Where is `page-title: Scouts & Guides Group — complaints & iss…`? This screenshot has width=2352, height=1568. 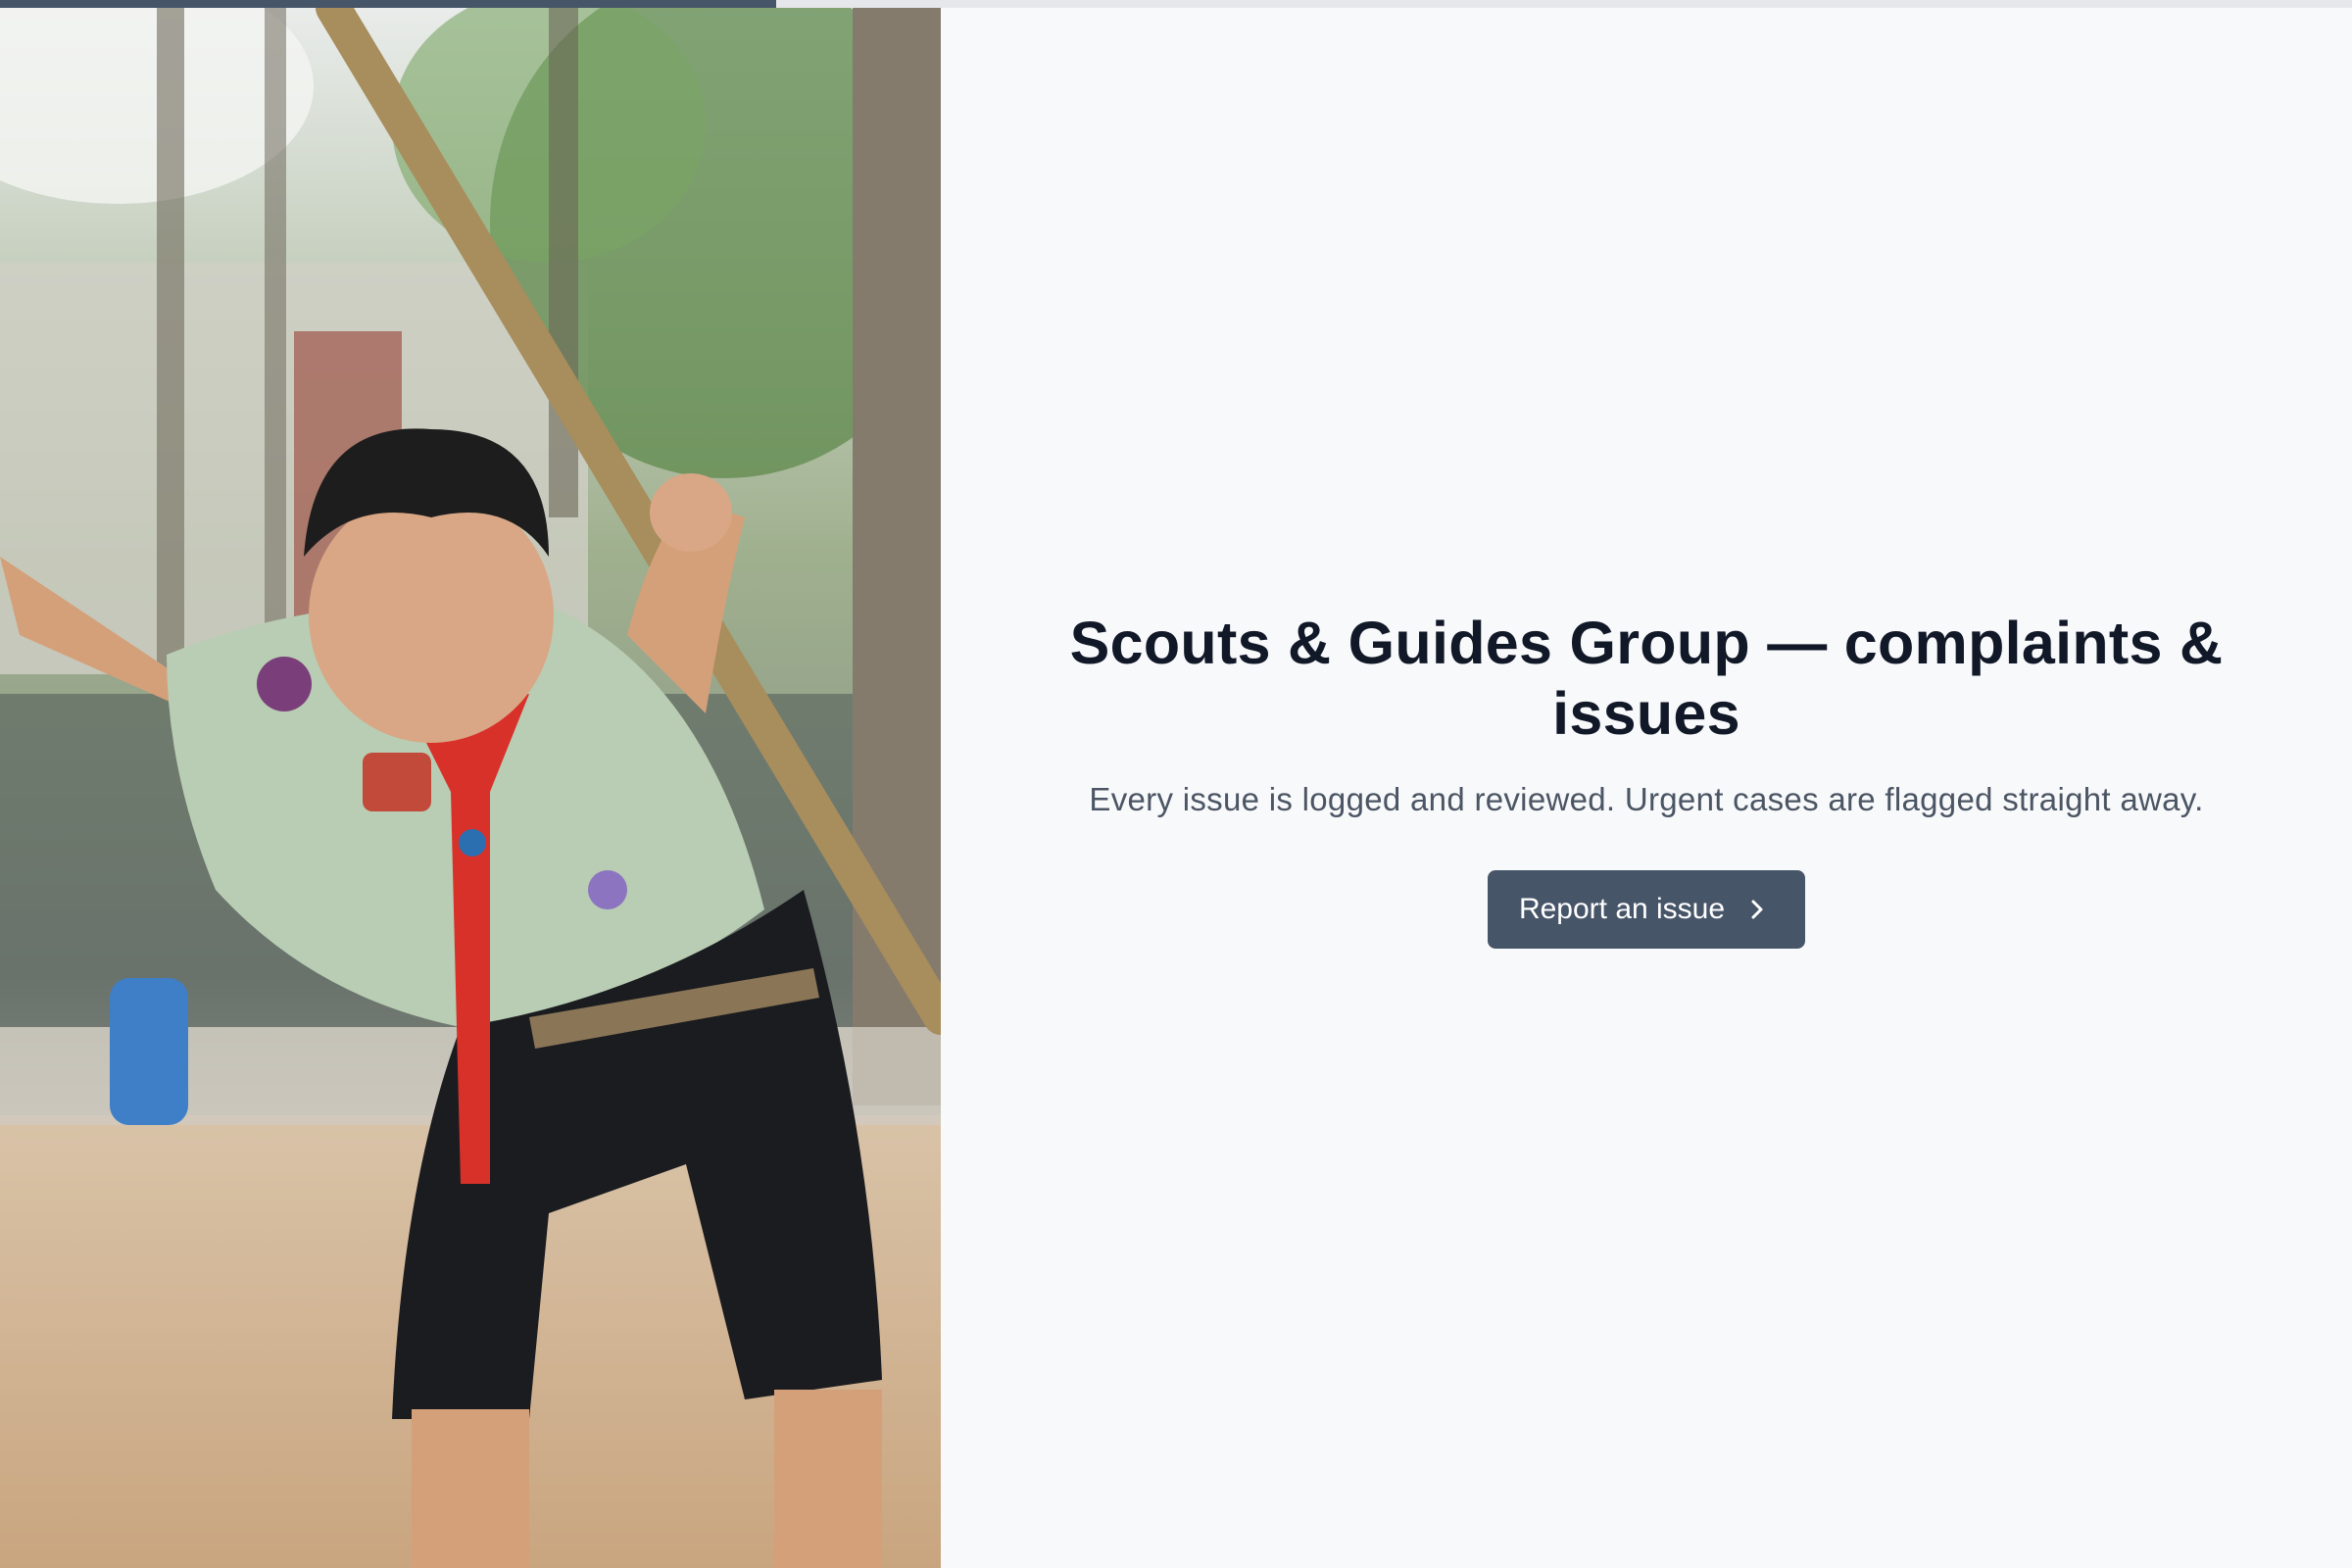
page-title: Scouts & Guides Group — complaints & iss… is located at coordinates (1646, 678).